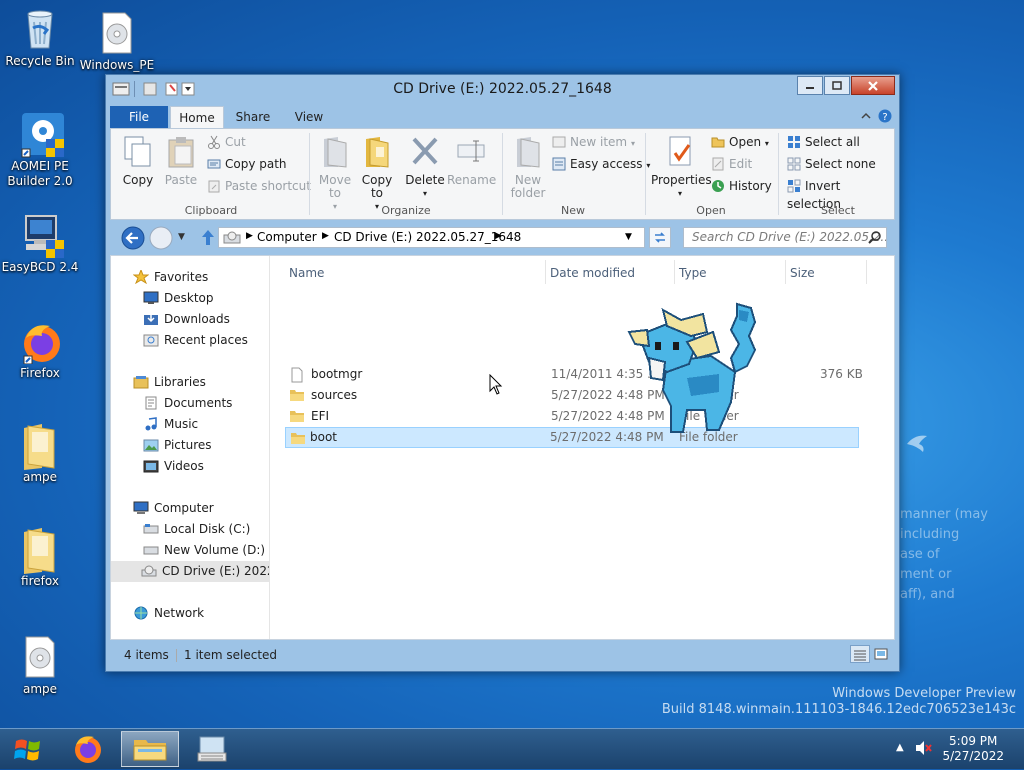 This screenshot has width=1024, height=770. Describe the element at coordinates (181, 161) in the screenshot. I see `paste-button: Paste` at that location.